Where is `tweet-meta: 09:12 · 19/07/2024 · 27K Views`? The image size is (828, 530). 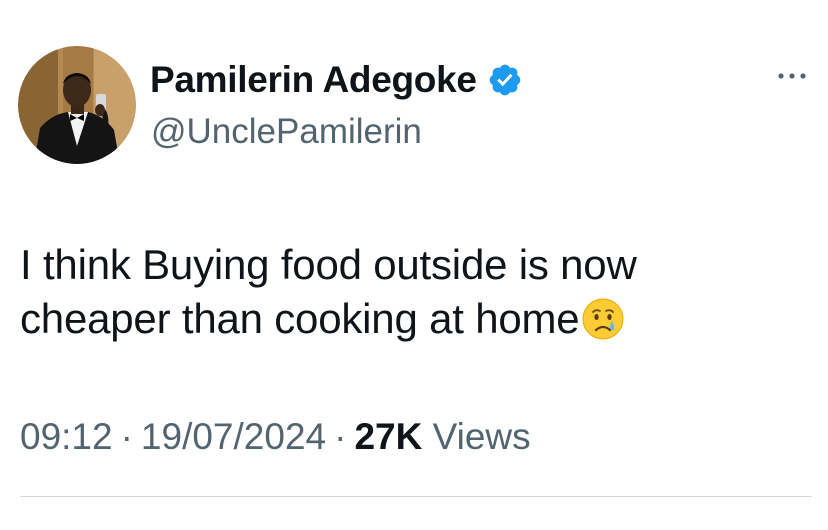
tweet-meta: 09:12 · 19/07/2024 · 27K Views is located at coordinates (275, 437).